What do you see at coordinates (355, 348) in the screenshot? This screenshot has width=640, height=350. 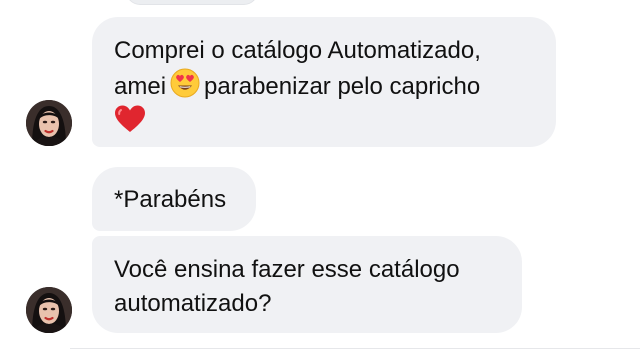 I see `divider` at bounding box center [355, 348].